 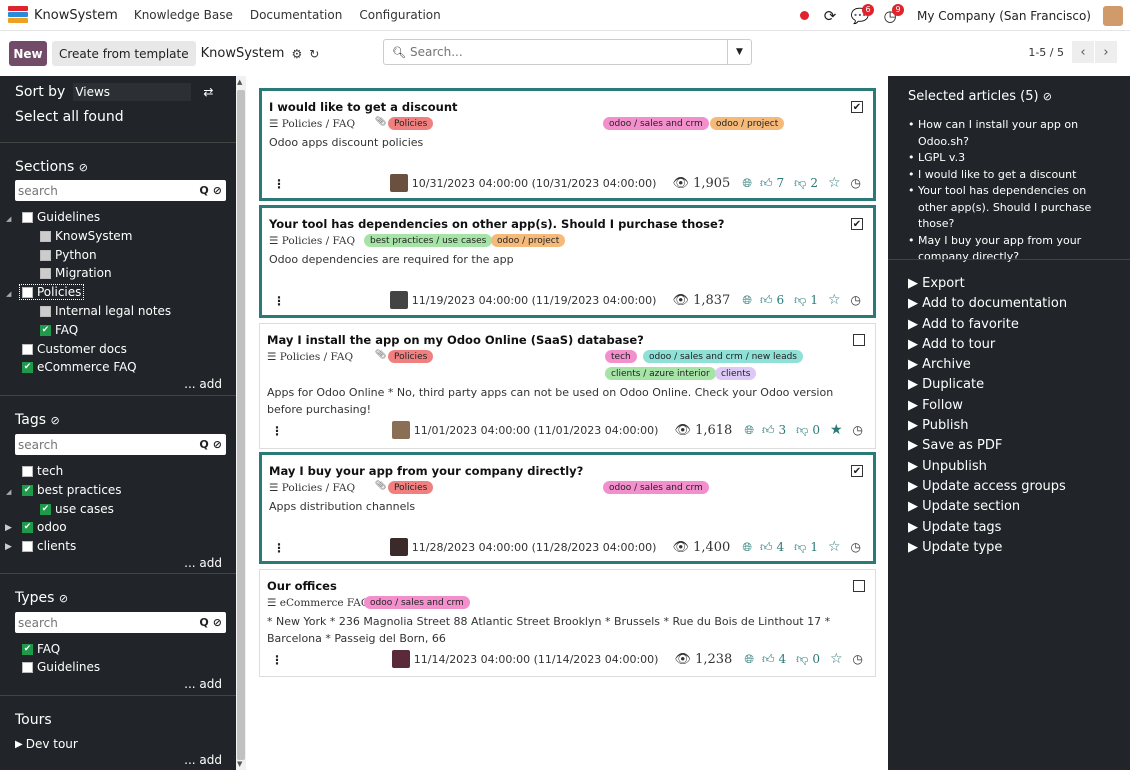 I want to click on tags-search: Q⊘, so click(x=120, y=444).